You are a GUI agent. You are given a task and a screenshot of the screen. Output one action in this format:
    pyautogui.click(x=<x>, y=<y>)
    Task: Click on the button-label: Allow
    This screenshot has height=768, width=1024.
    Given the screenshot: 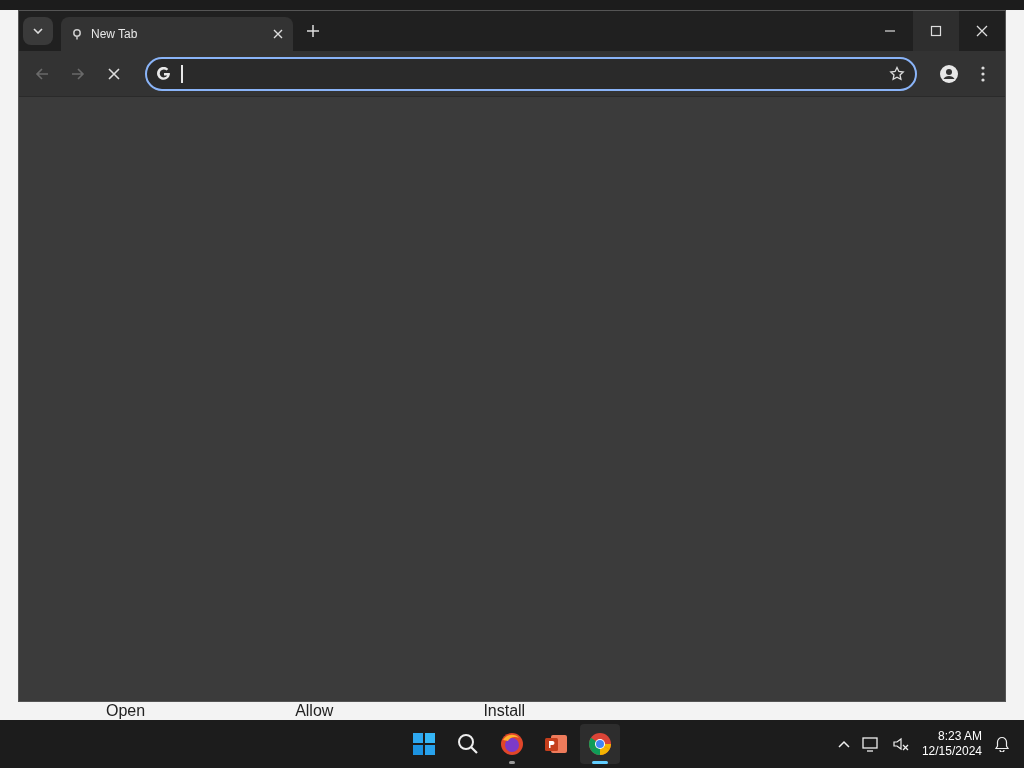 What is the action you would take?
    pyautogui.click(x=314, y=711)
    